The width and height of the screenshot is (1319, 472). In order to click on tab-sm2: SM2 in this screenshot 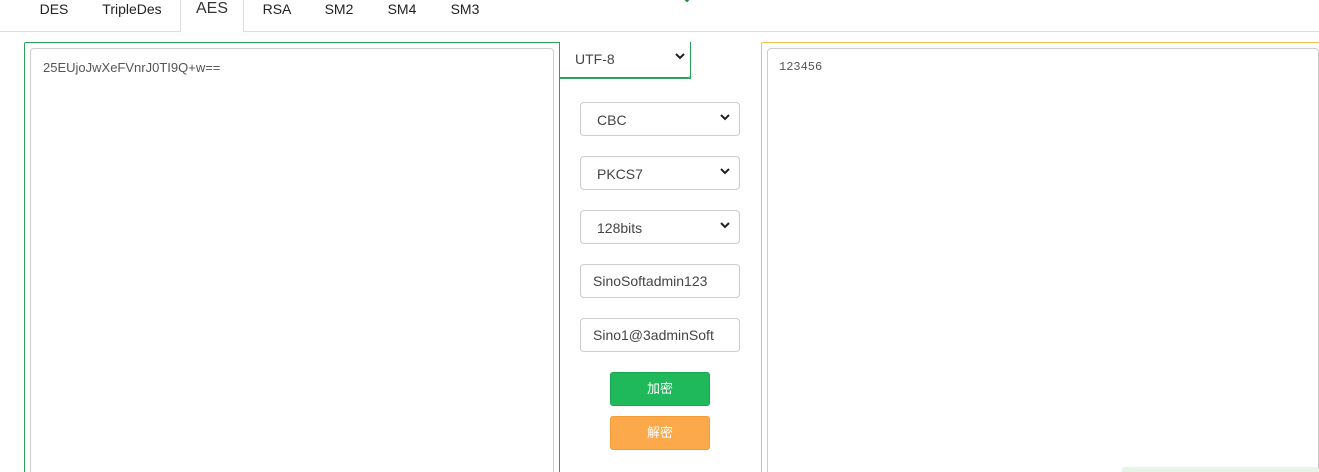, I will do `click(339, 16)`.